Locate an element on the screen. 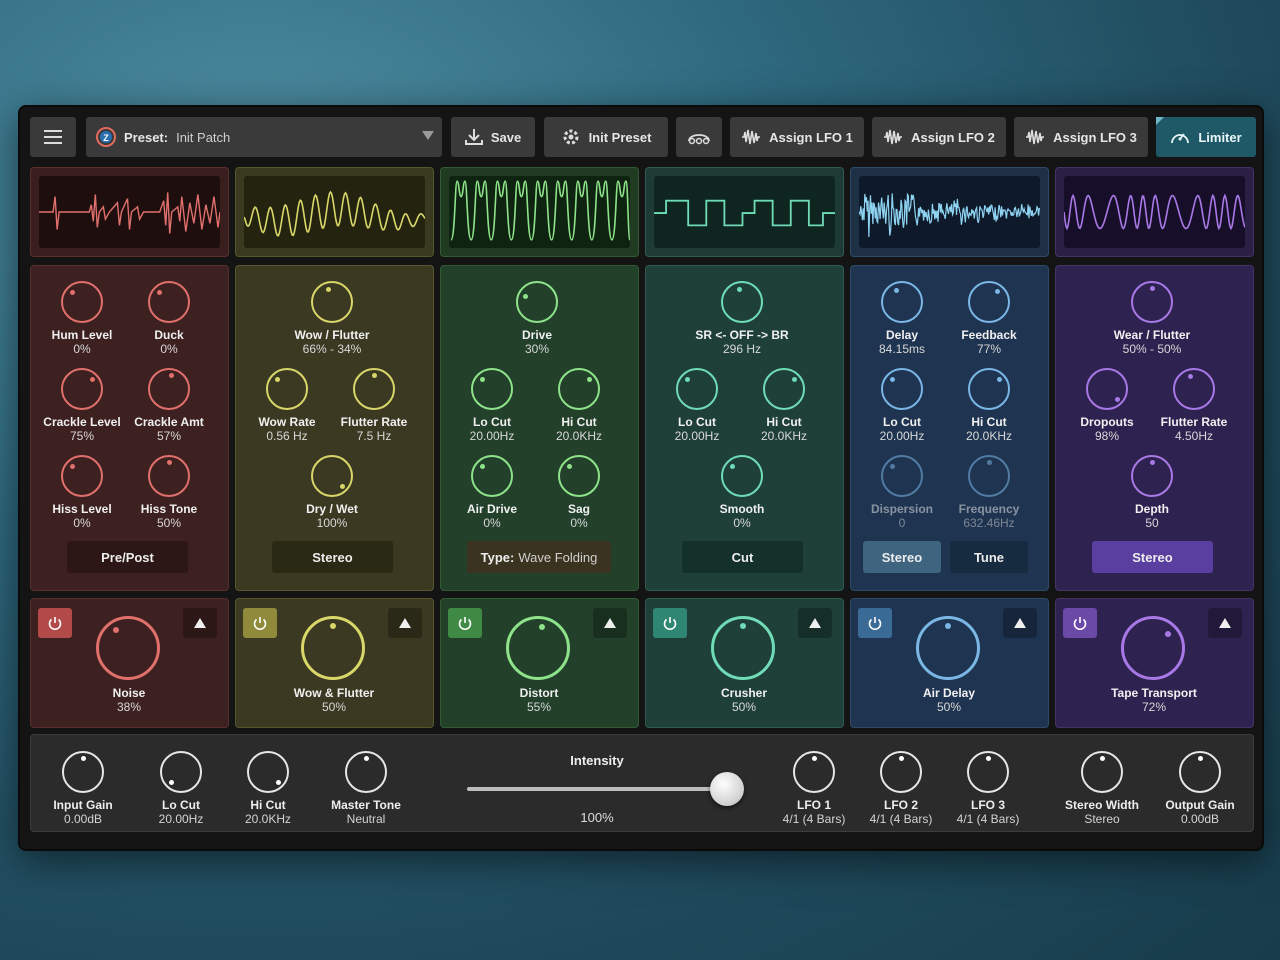 The height and width of the screenshot is (960, 1280). intensity-value: 100% is located at coordinates (597, 817).